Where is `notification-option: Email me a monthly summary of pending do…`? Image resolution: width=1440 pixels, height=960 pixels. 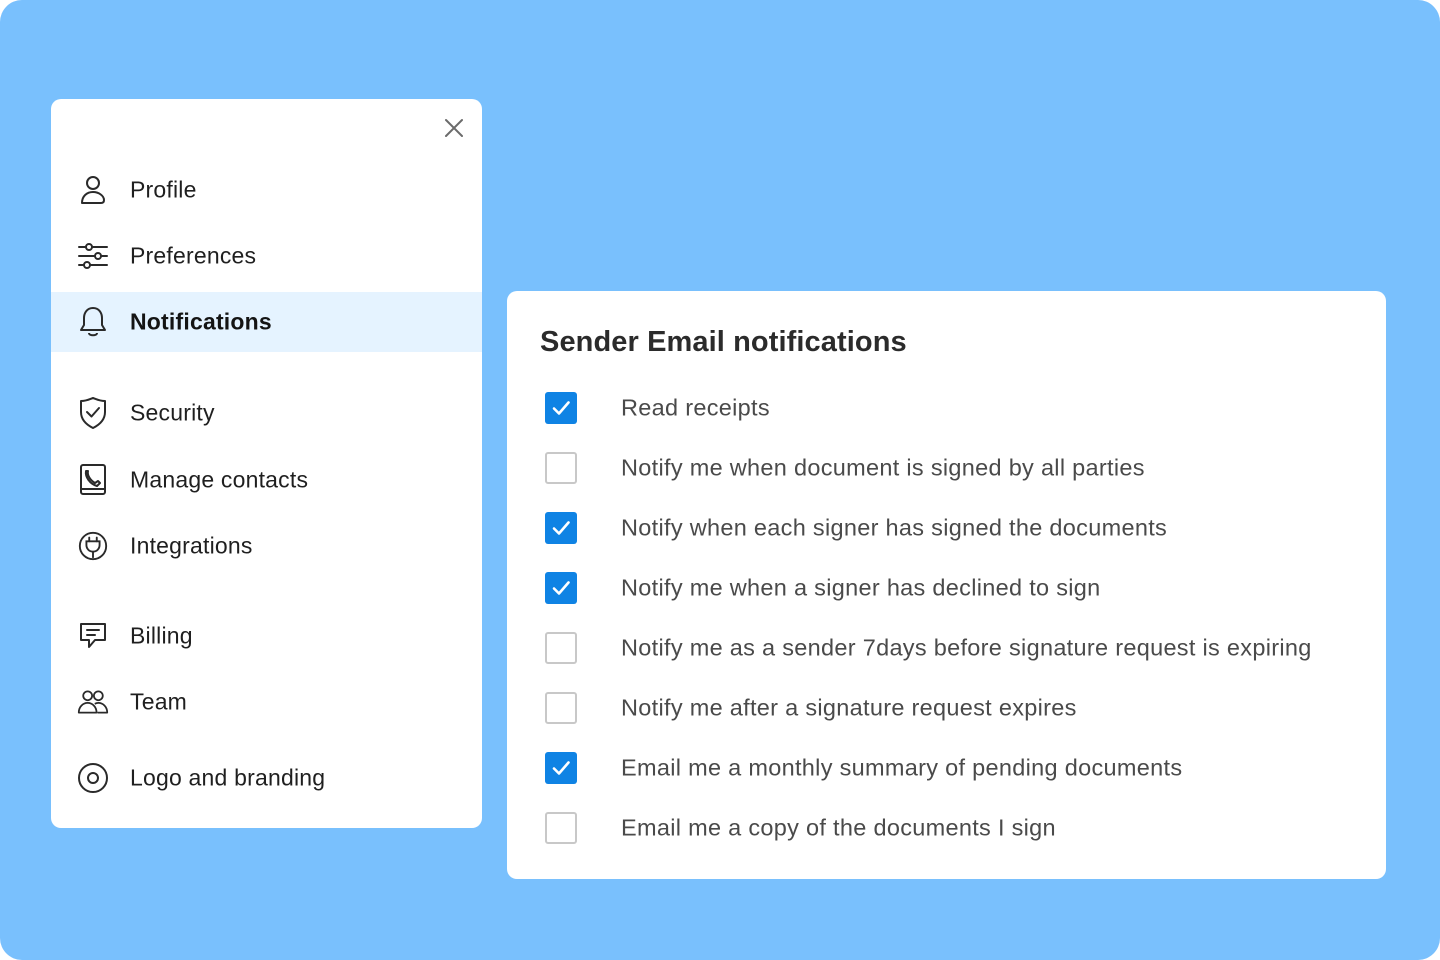
notification-option: Email me a monthly summary of pending do… is located at coordinates (955, 768).